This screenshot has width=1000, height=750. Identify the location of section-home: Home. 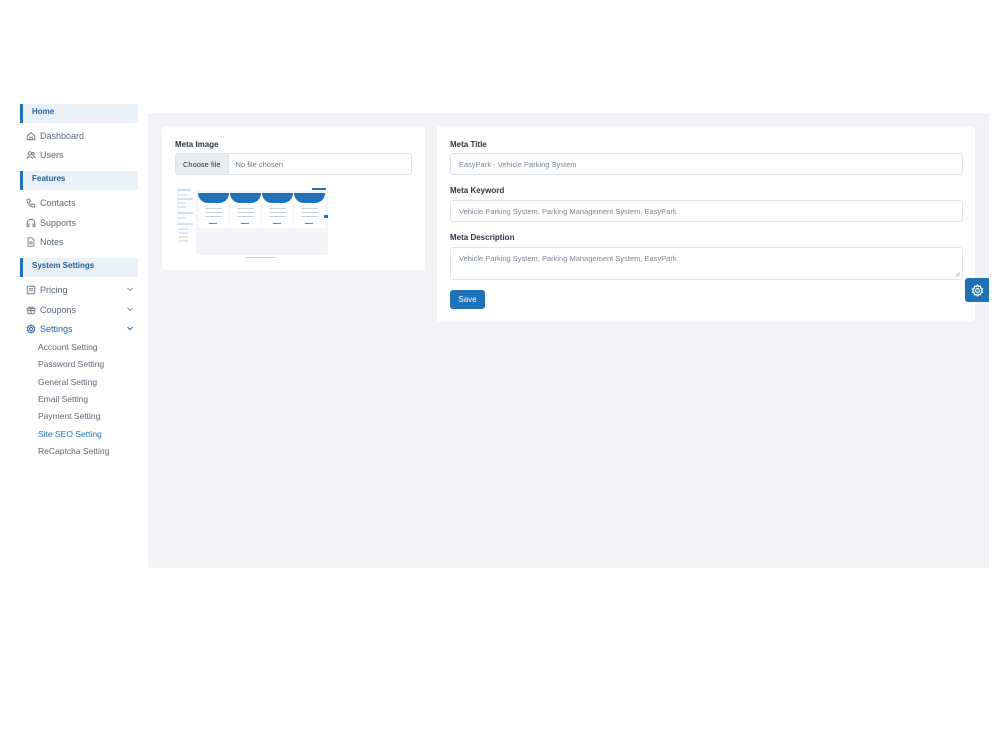
(79, 113).